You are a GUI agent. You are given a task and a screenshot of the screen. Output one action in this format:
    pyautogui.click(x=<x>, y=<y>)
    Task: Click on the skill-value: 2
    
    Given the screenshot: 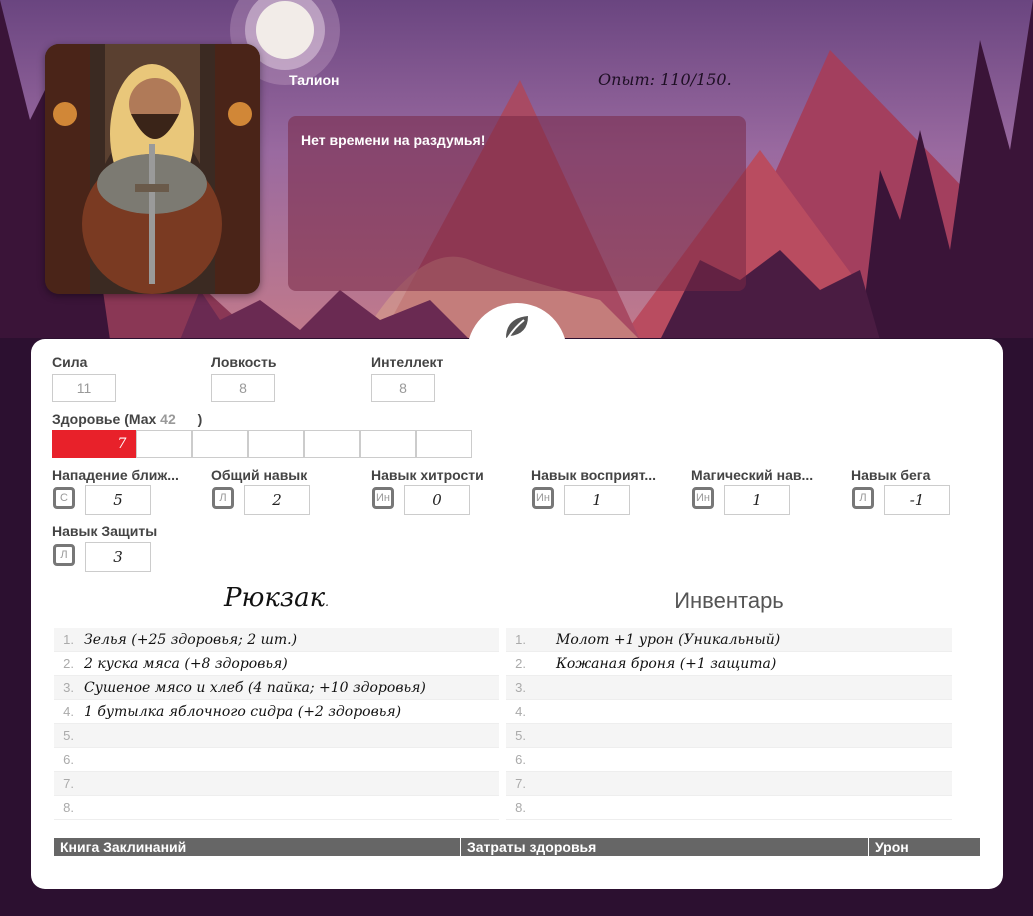 What is the action you would take?
    pyautogui.click(x=277, y=500)
    